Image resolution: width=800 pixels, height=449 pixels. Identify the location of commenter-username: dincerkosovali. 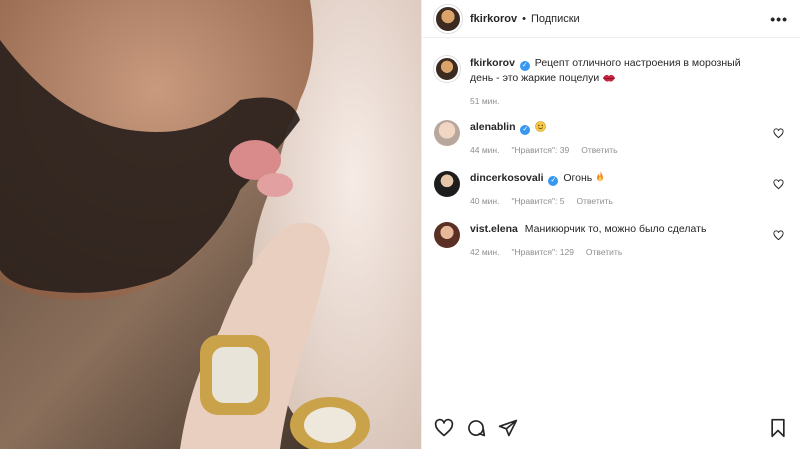
(507, 178).